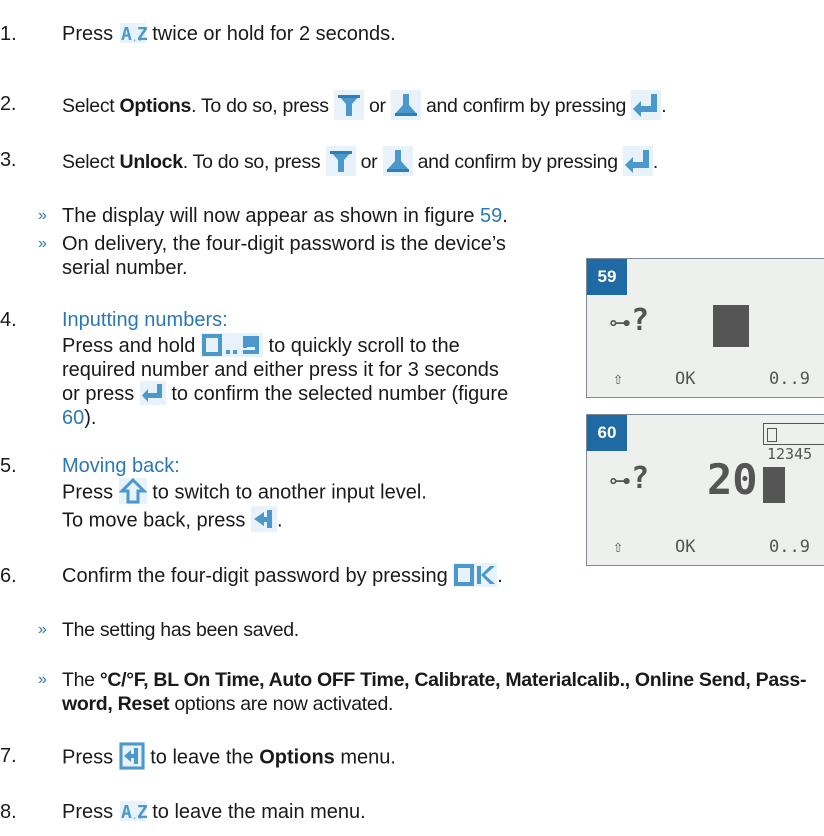 The width and height of the screenshot is (824, 836). I want to click on step-number: 8., so click(8, 812).